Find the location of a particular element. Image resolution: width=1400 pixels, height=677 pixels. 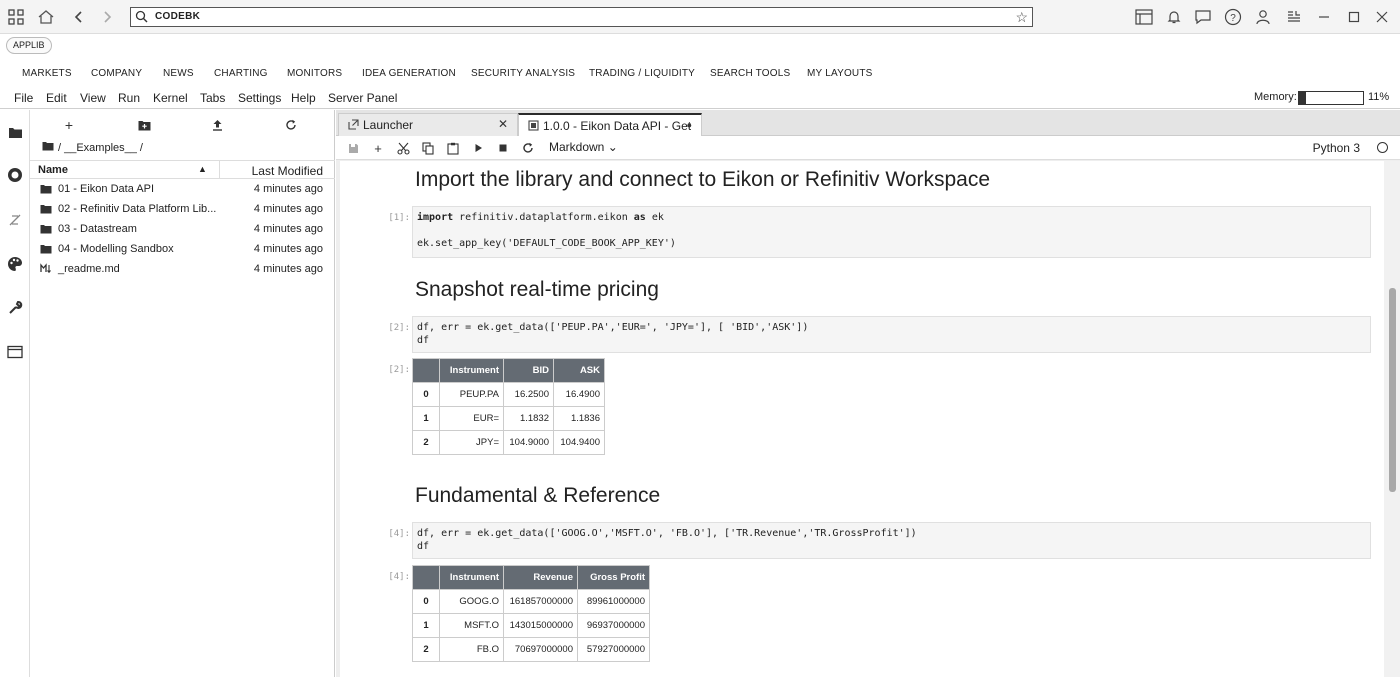

menu-edit: Edit is located at coordinates (56, 98).